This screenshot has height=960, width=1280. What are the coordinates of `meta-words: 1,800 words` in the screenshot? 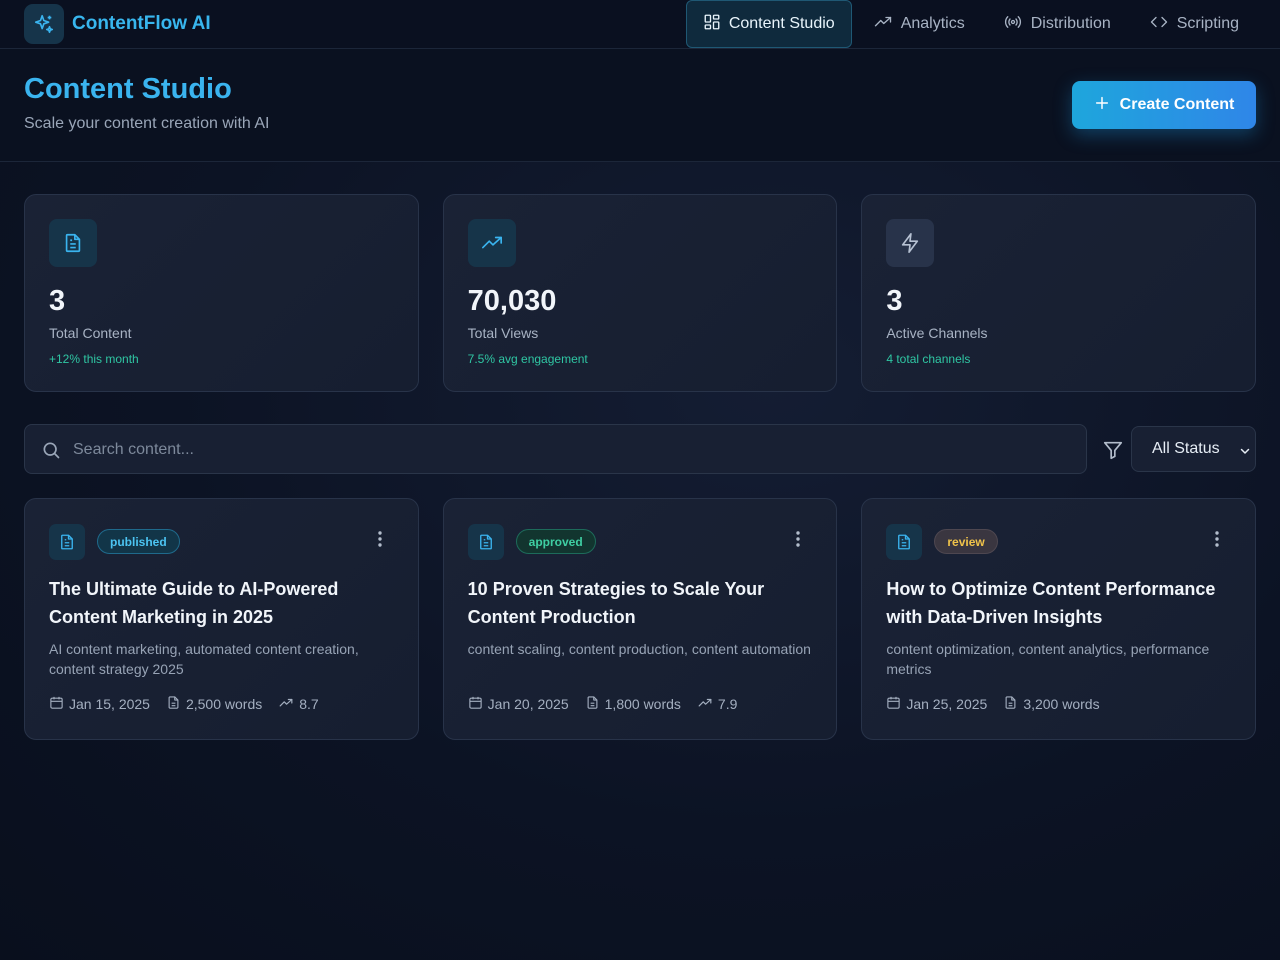 It's located at (633, 704).